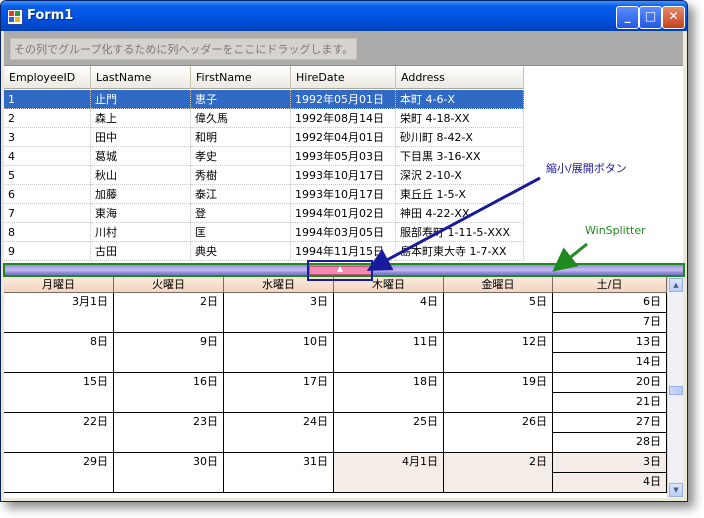 The image size is (704, 518). I want to click on splitter-arrow, so click(570, 257).